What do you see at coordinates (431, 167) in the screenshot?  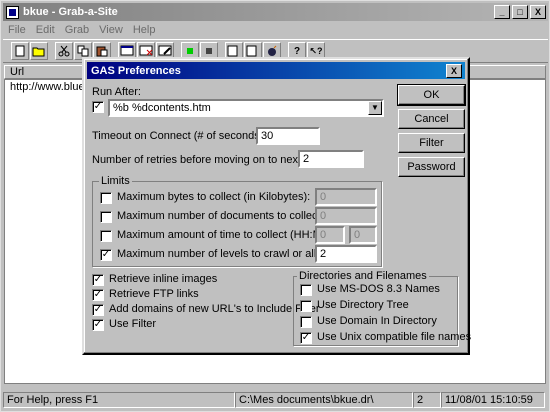 I see `password-button: Password` at bounding box center [431, 167].